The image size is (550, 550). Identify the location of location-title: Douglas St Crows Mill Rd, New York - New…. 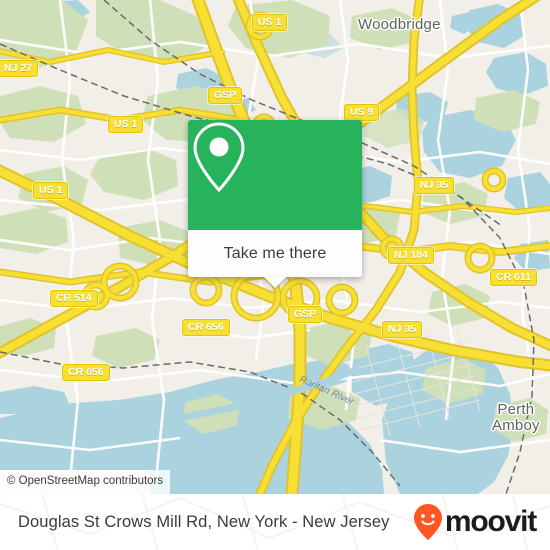
(204, 521).